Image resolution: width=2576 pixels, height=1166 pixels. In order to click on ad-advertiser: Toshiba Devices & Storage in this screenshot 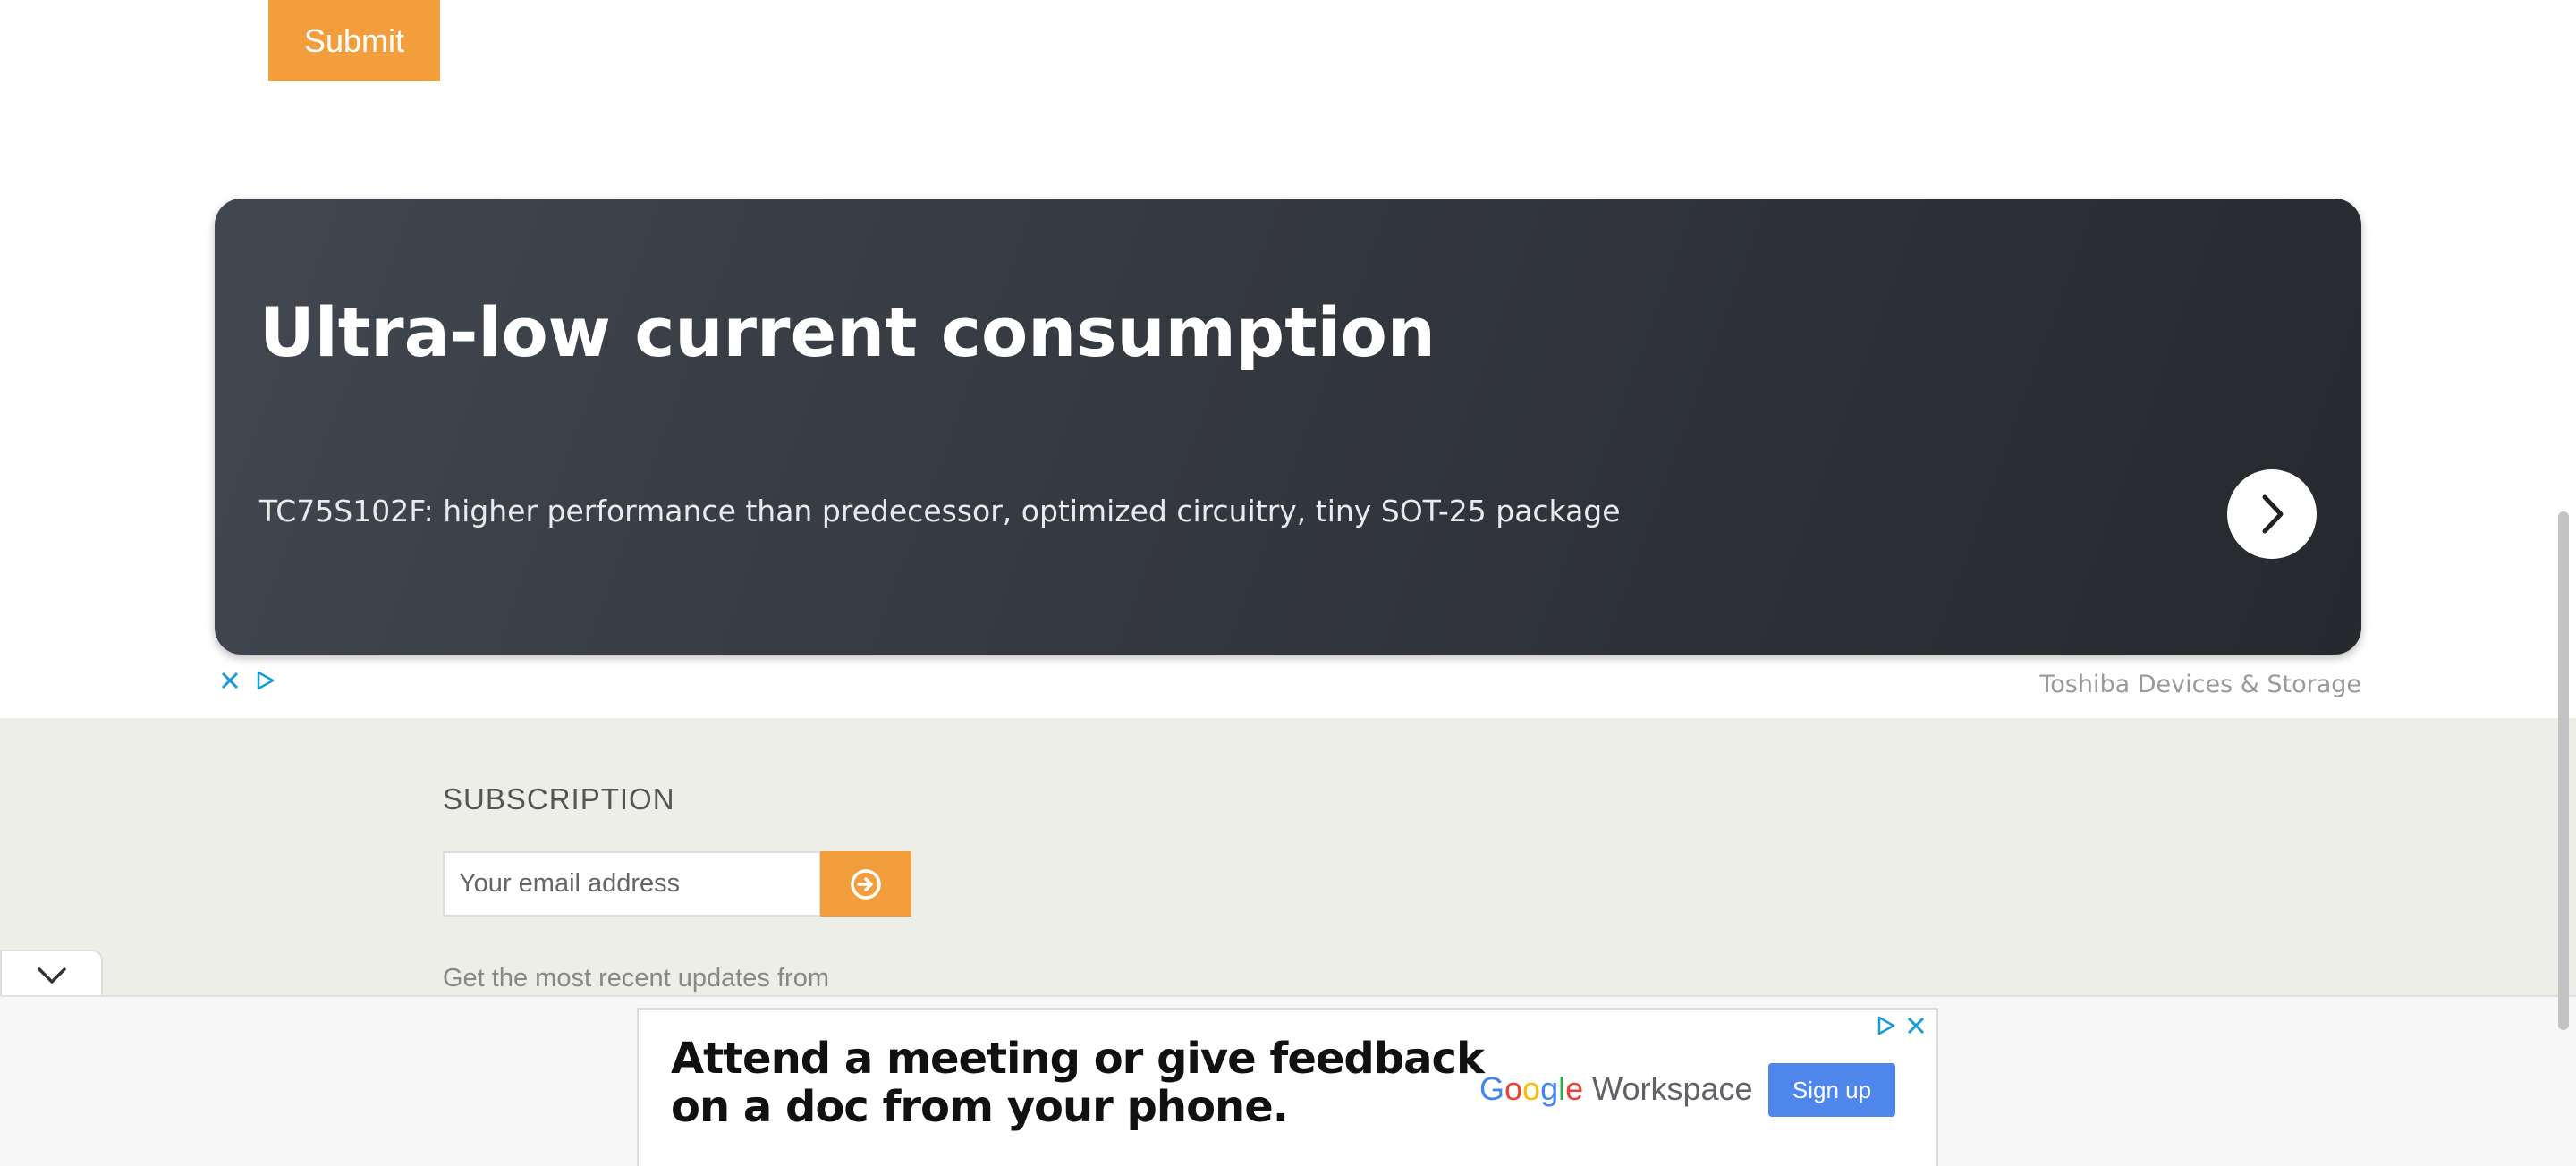, I will do `click(2200, 684)`.